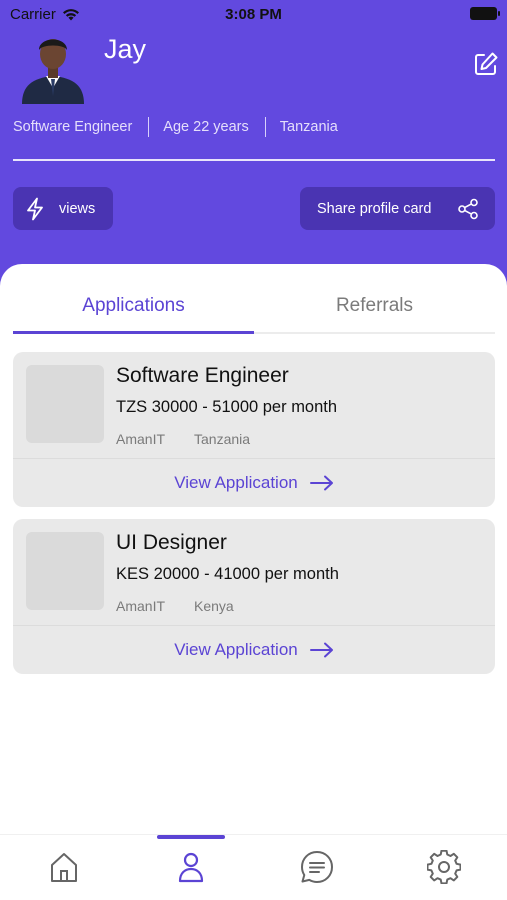  I want to click on job-location: Tanzania, so click(222, 439).